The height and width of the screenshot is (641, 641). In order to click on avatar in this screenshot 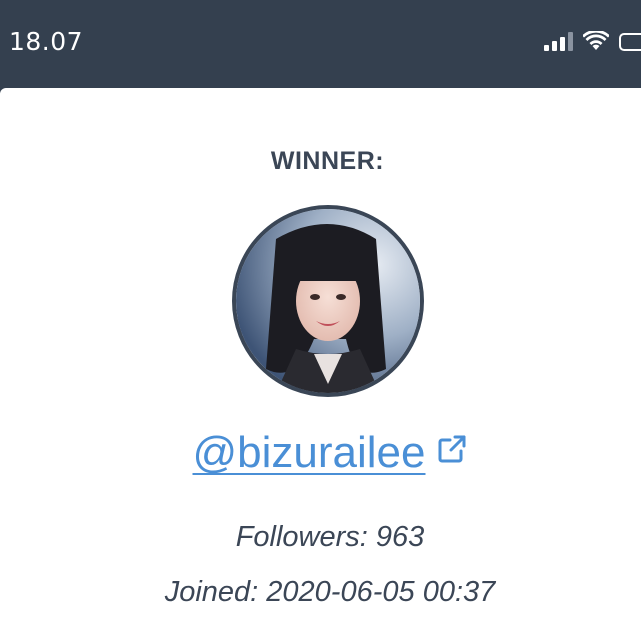, I will do `click(328, 301)`.